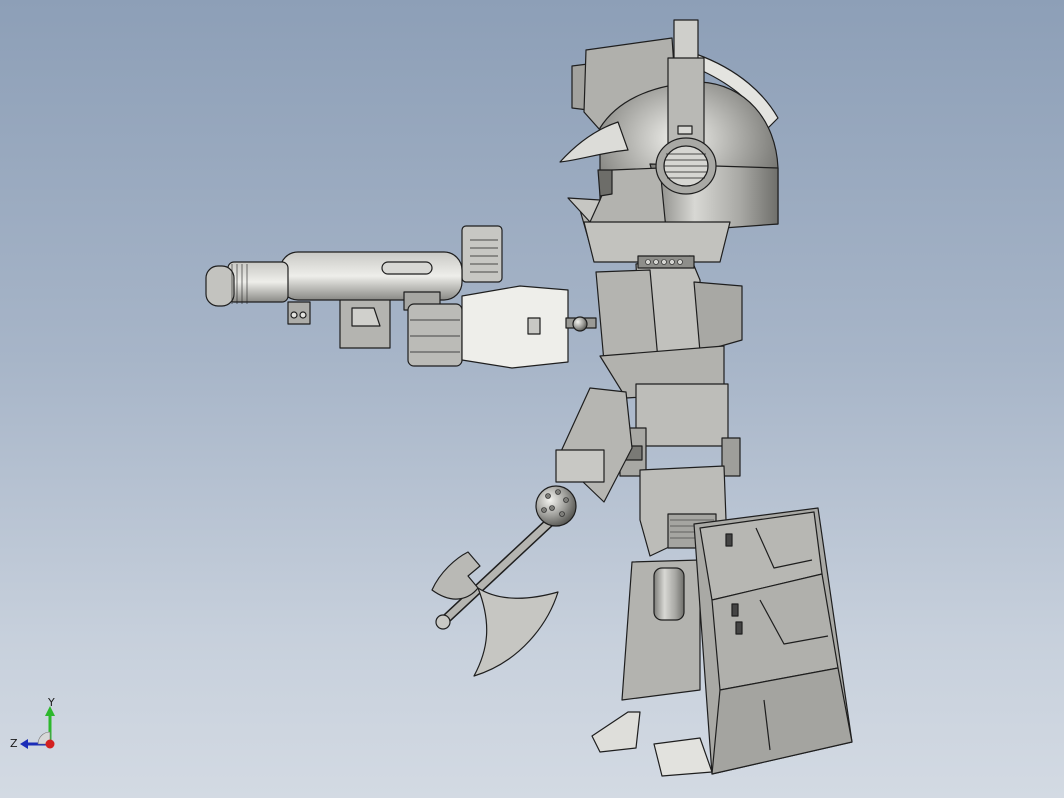 Image resolution: width=1064 pixels, height=798 pixels. What do you see at coordinates (14, 743) in the screenshot?
I see `z-axis-label: Z` at bounding box center [14, 743].